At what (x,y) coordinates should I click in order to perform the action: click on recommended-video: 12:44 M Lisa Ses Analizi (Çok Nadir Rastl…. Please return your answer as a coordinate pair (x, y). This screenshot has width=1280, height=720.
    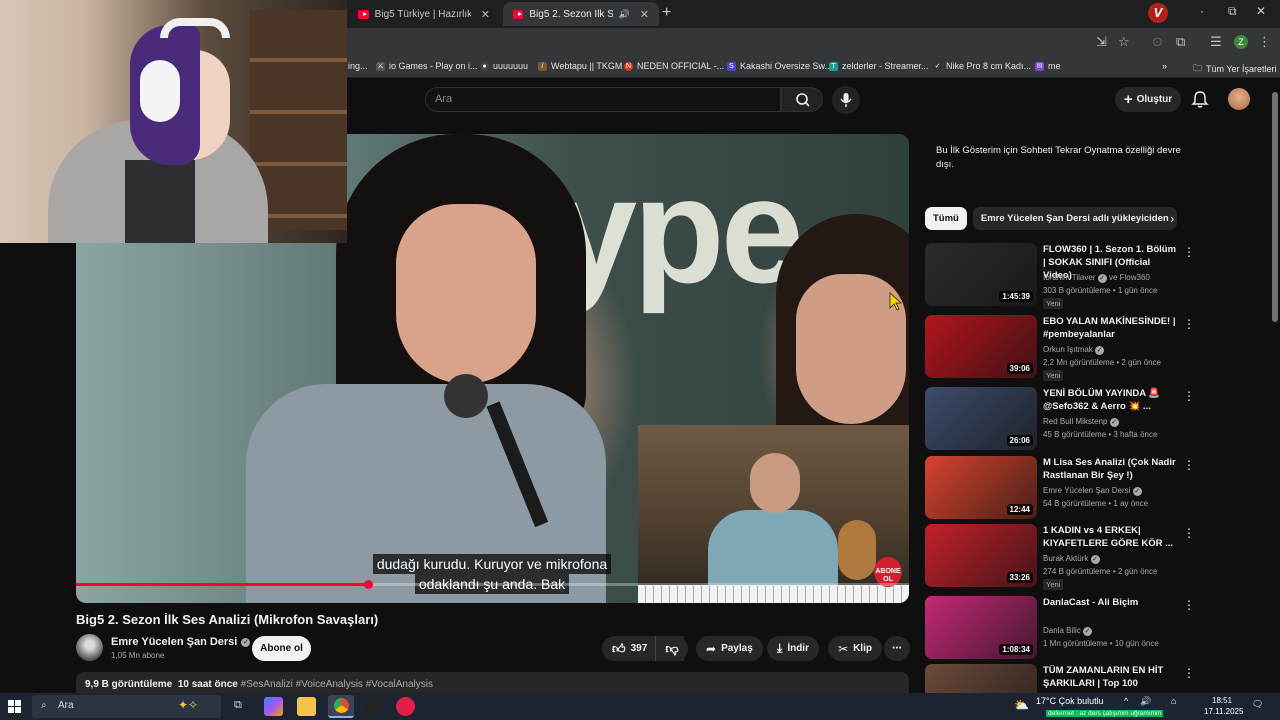
    Looking at the image, I should click on (1062, 488).